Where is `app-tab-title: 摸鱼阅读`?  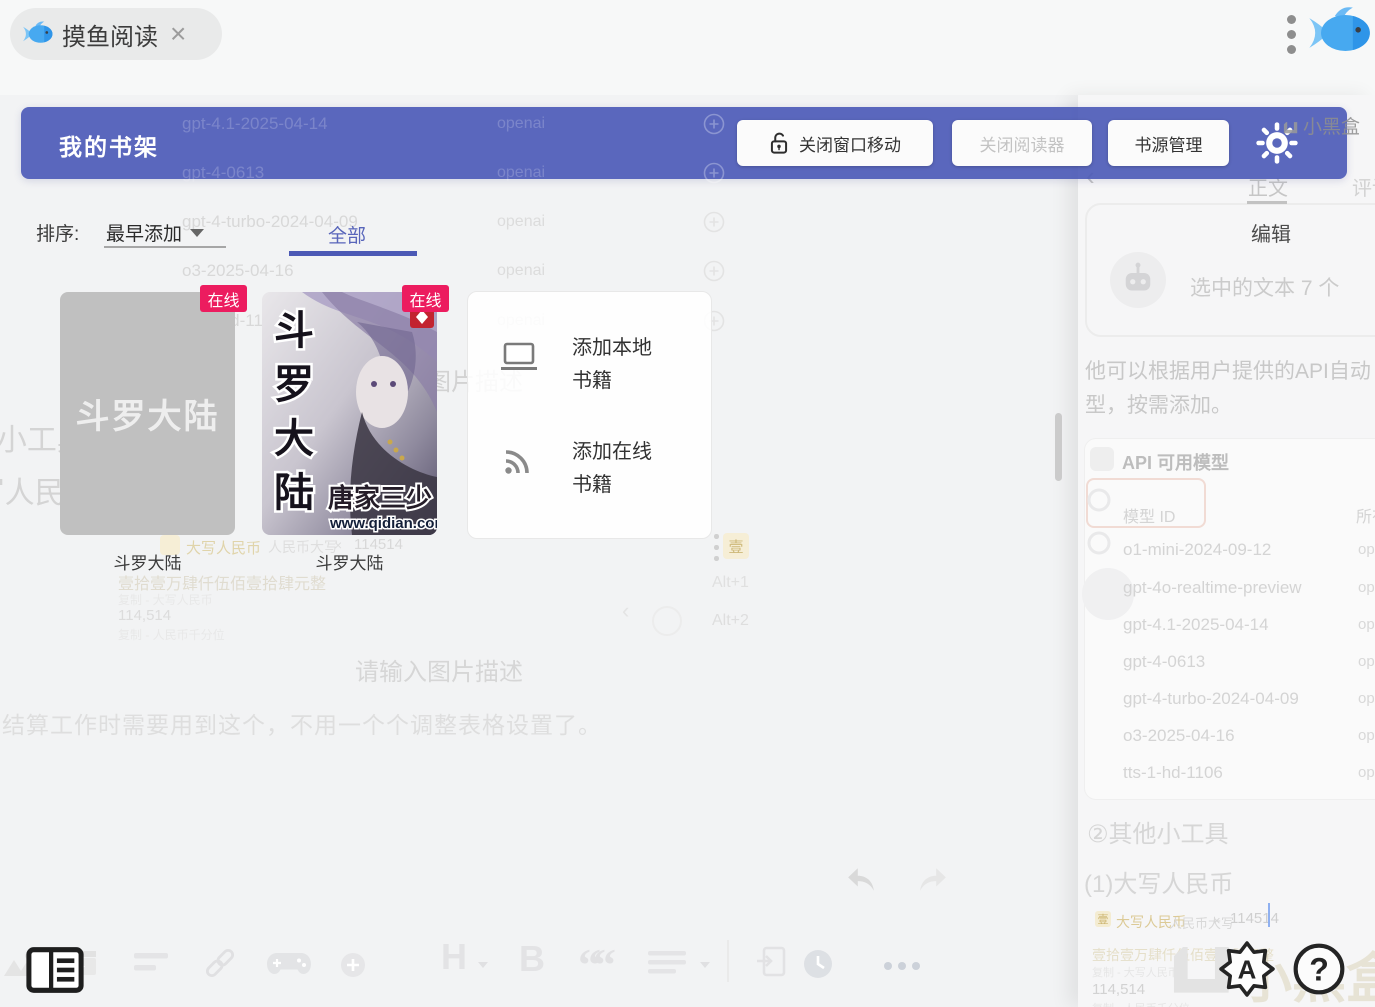
app-tab-title: 摸鱼阅读 is located at coordinates (110, 37).